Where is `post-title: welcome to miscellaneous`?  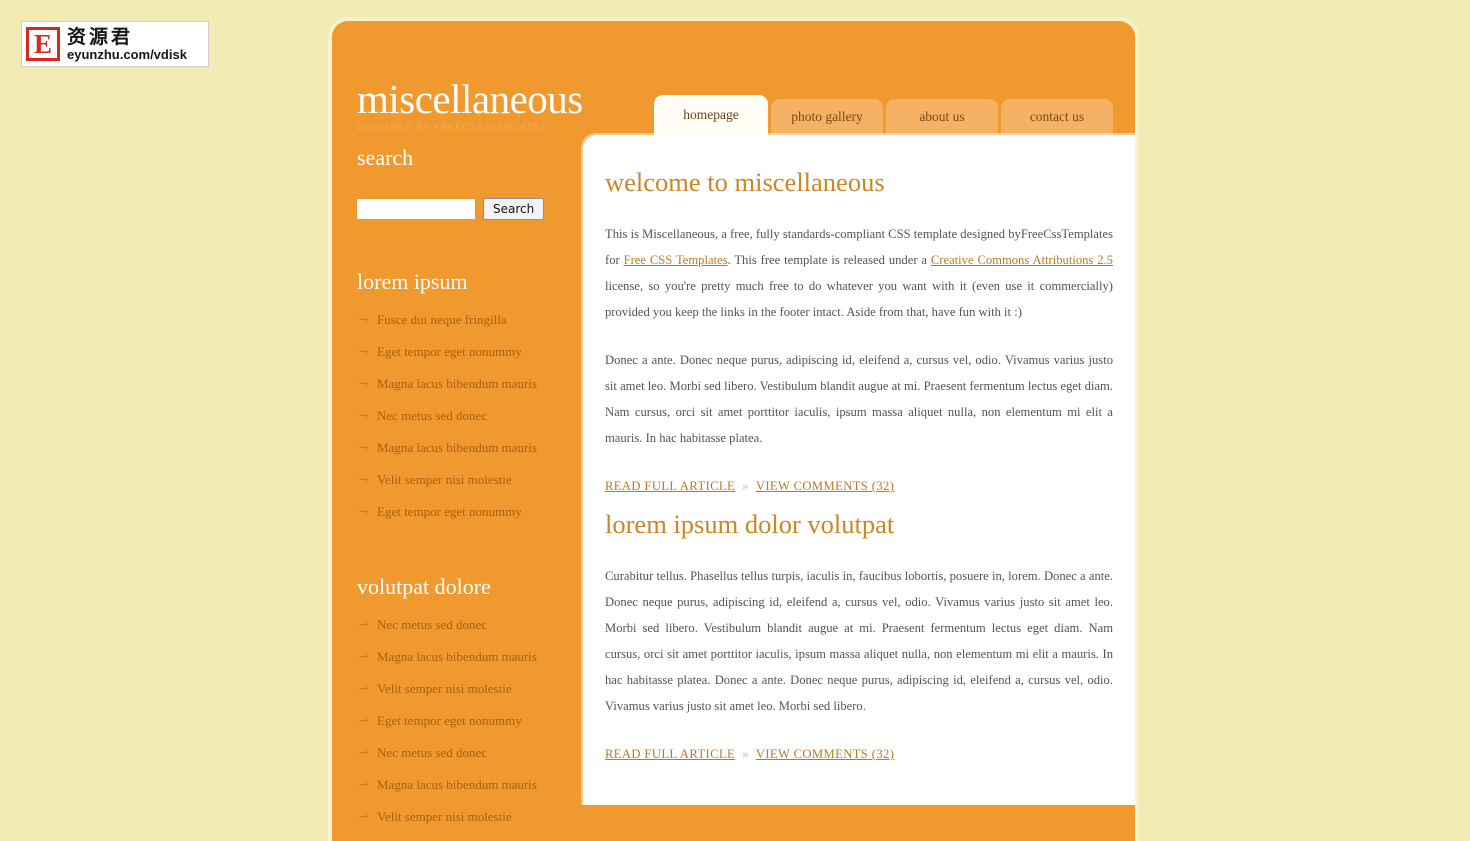 post-title: welcome to miscellaneous is located at coordinates (745, 182).